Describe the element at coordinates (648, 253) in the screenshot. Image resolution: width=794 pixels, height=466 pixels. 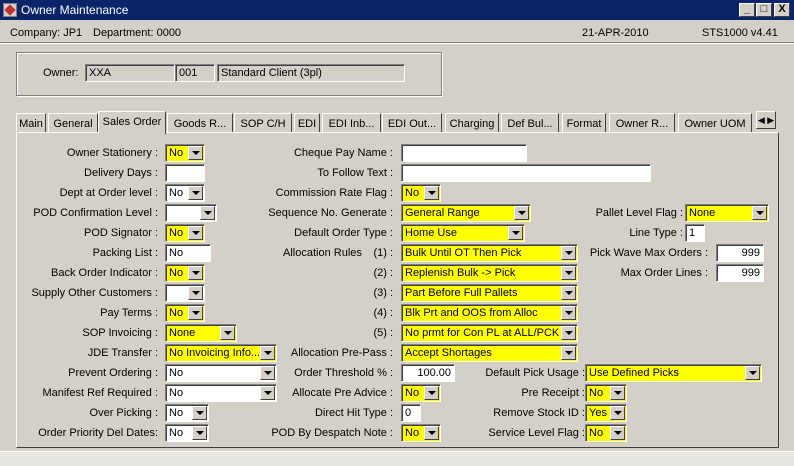
I see `pick-wave-max-orders-label: Pick Wave Max Orders :` at that location.